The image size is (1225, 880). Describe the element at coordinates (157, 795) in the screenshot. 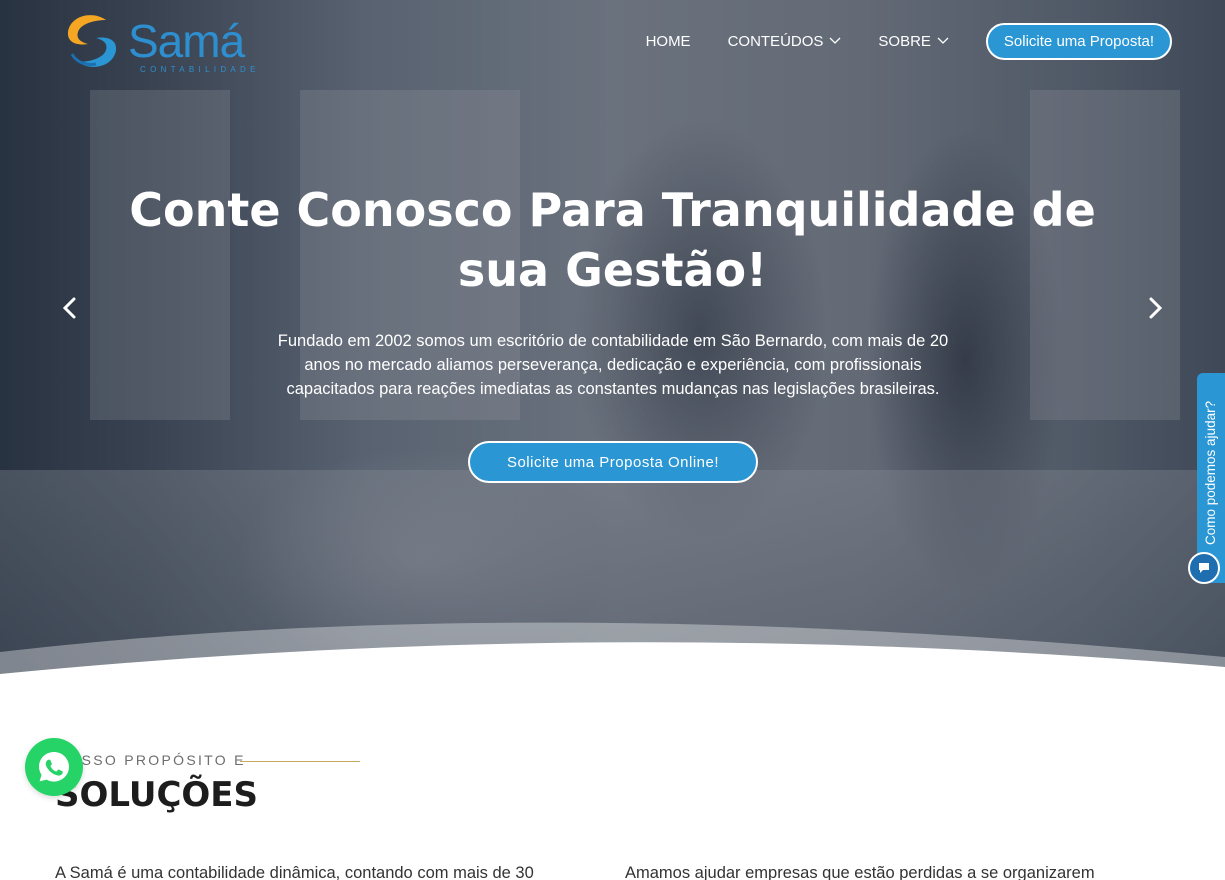

I see `section-title: SOLUÇÕES` at that location.